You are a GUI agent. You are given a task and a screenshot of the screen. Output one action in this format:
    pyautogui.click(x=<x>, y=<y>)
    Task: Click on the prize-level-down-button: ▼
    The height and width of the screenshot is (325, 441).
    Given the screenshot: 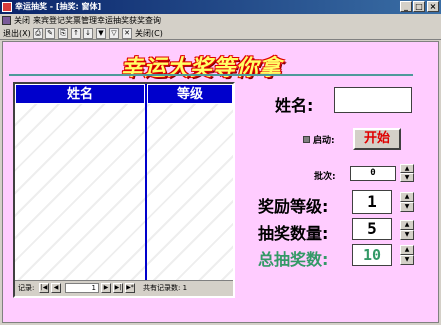 What is the action you would take?
    pyautogui.click(x=407, y=207)
    